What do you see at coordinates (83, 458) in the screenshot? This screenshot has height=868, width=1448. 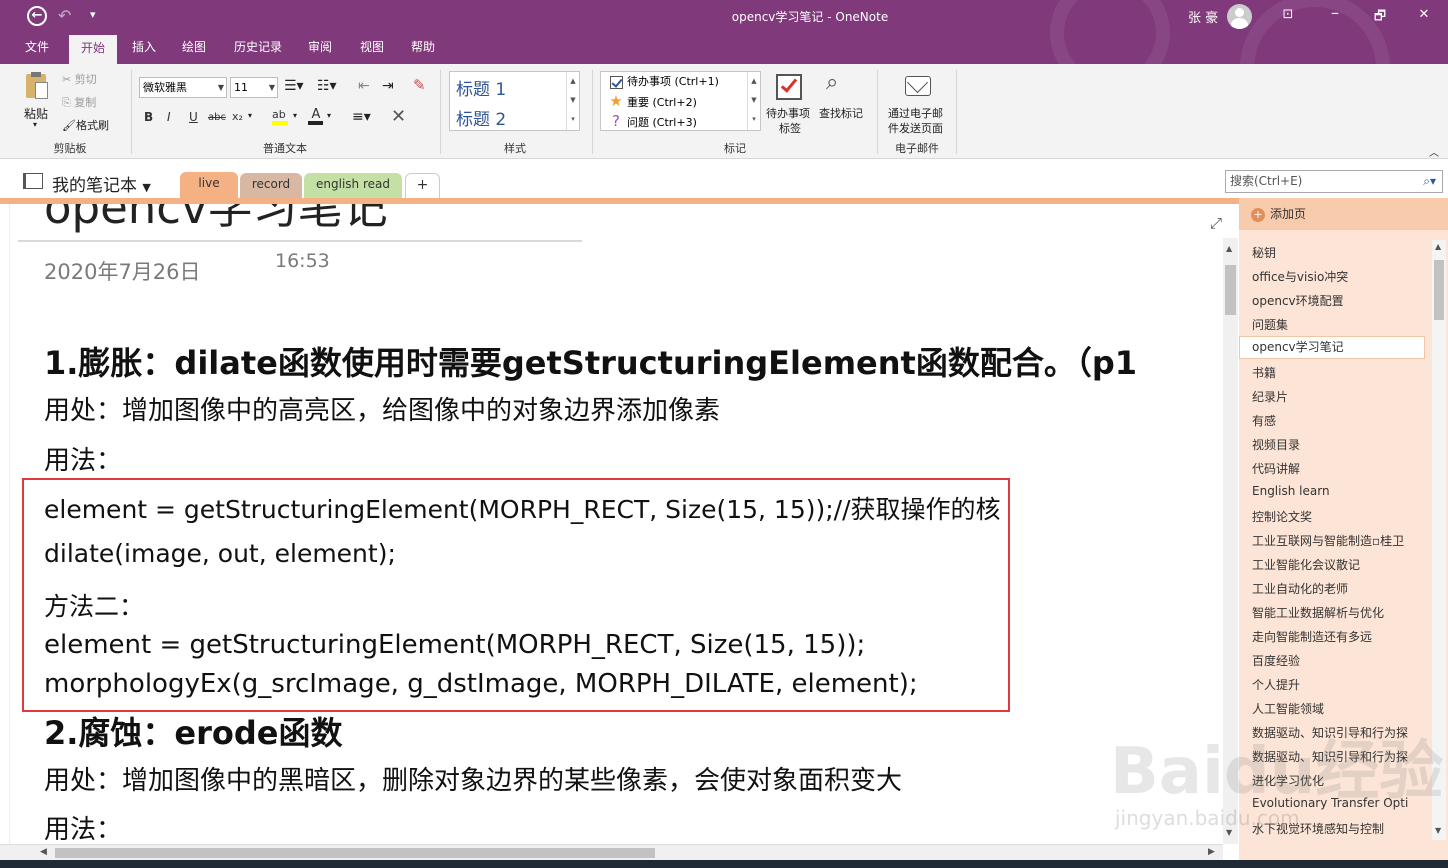 I see `method-dilate: 用法：` at bounding box center [83, 458].